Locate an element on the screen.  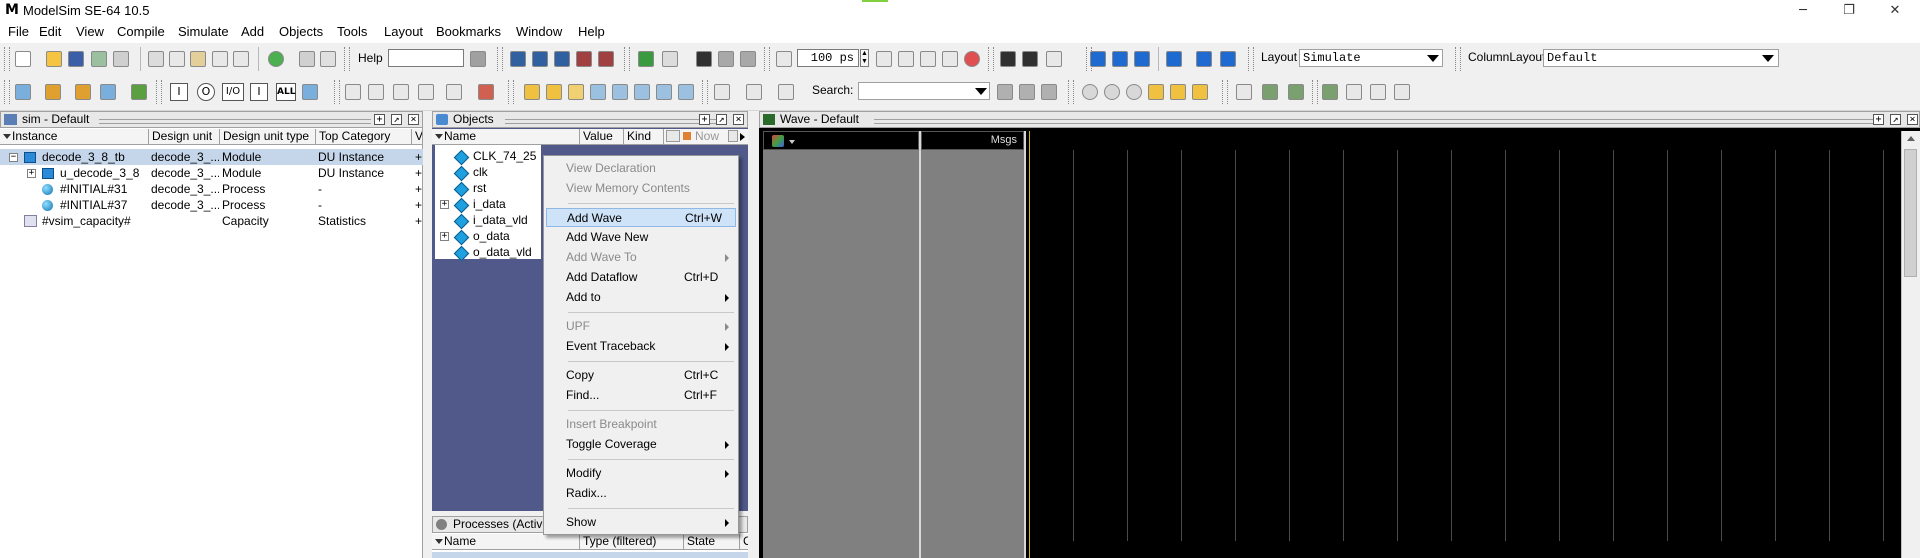
compile-all-icon is located at coordinates (540, 59).